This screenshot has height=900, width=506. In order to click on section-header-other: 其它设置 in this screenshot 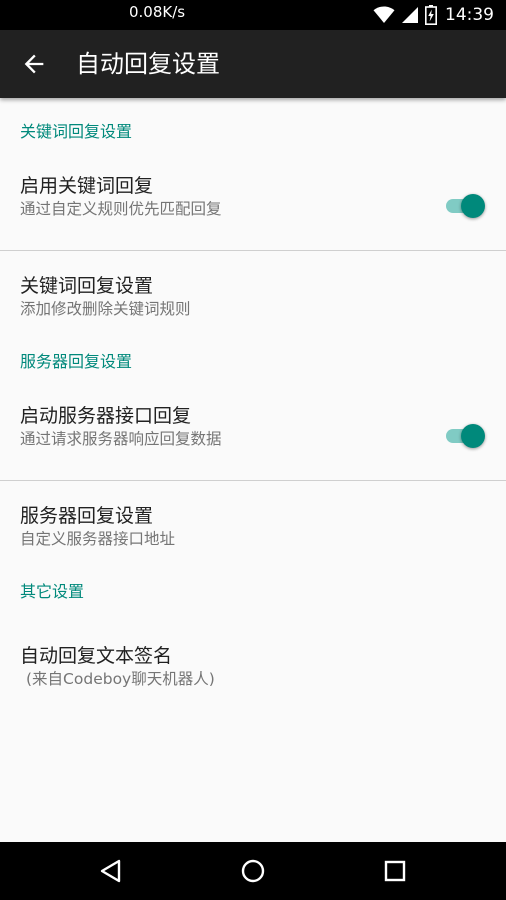, I will do `click(52, 591)`.